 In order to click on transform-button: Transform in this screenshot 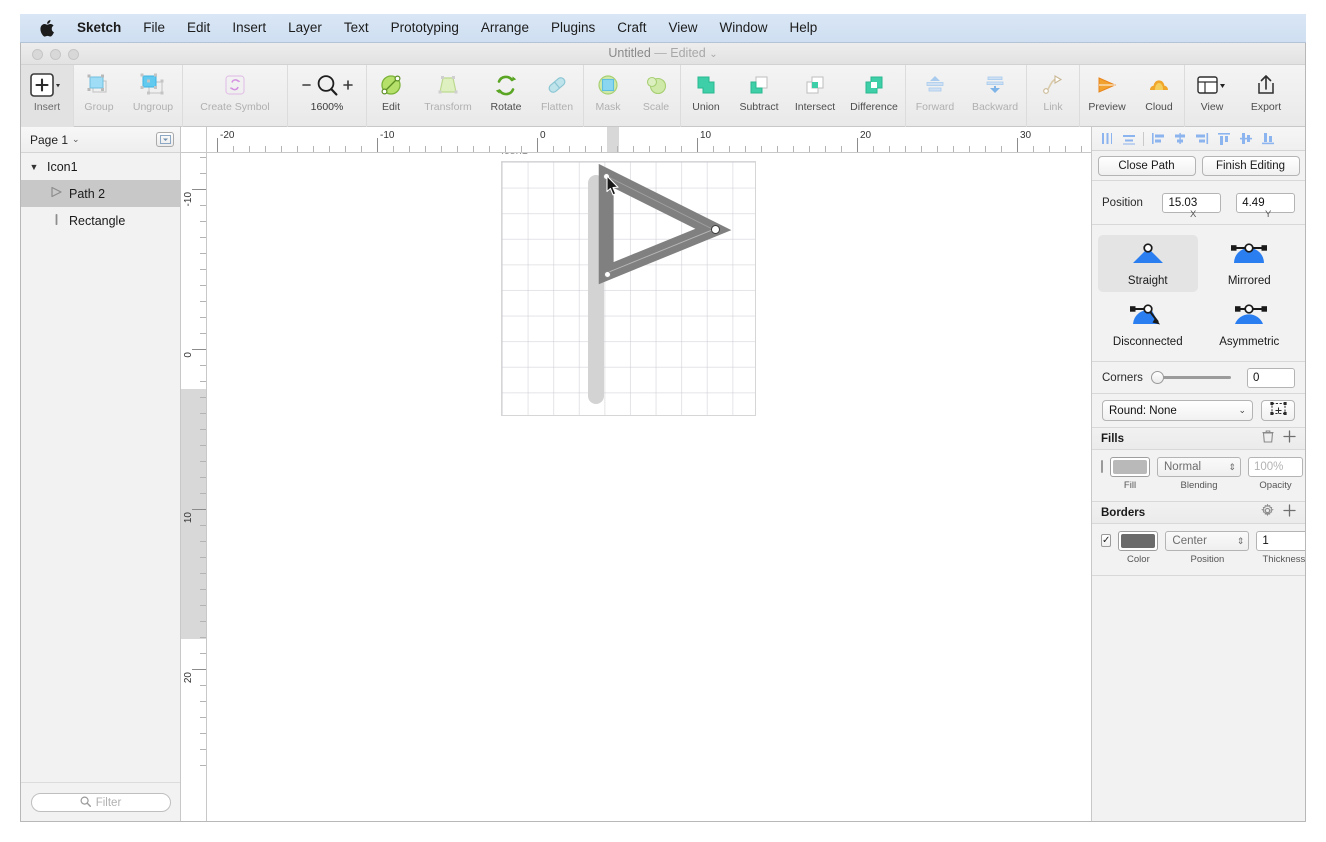, I will do `click(448, 96)`.